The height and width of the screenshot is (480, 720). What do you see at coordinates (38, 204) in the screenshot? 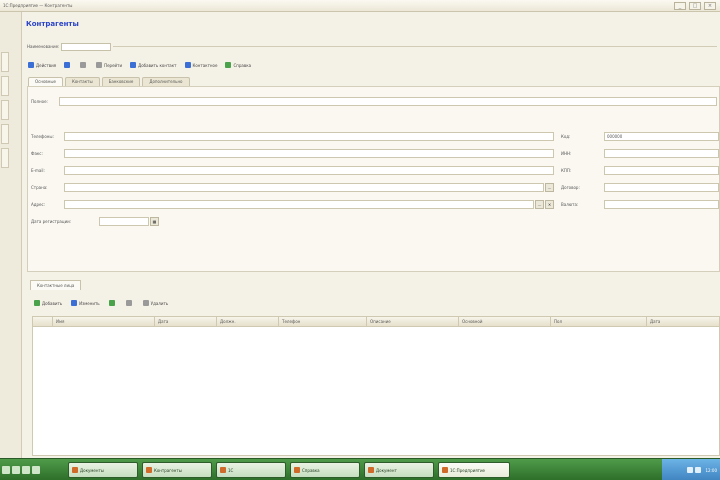
I see `address-label: Адрес:` at bounding box center [38, 204].